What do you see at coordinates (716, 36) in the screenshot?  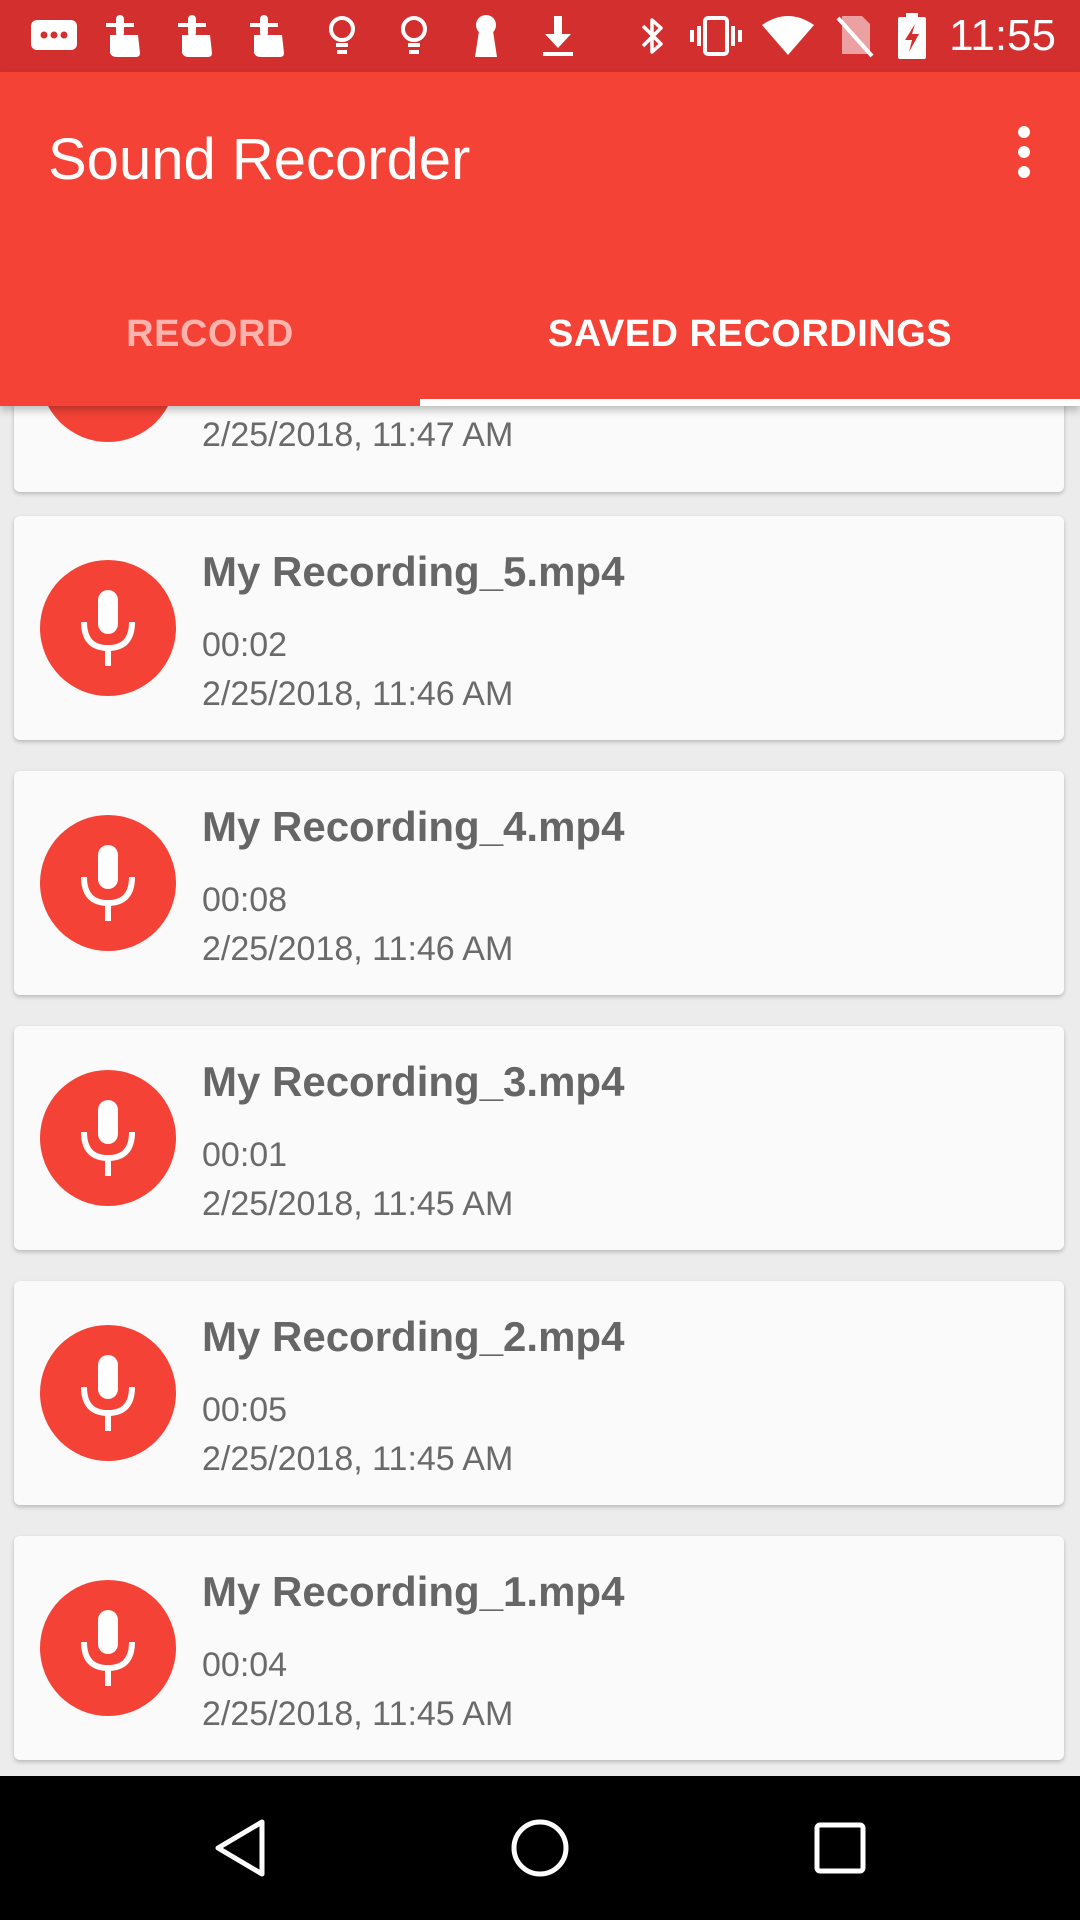 I see `vibrate-icon` at bounding box center [716, 36].